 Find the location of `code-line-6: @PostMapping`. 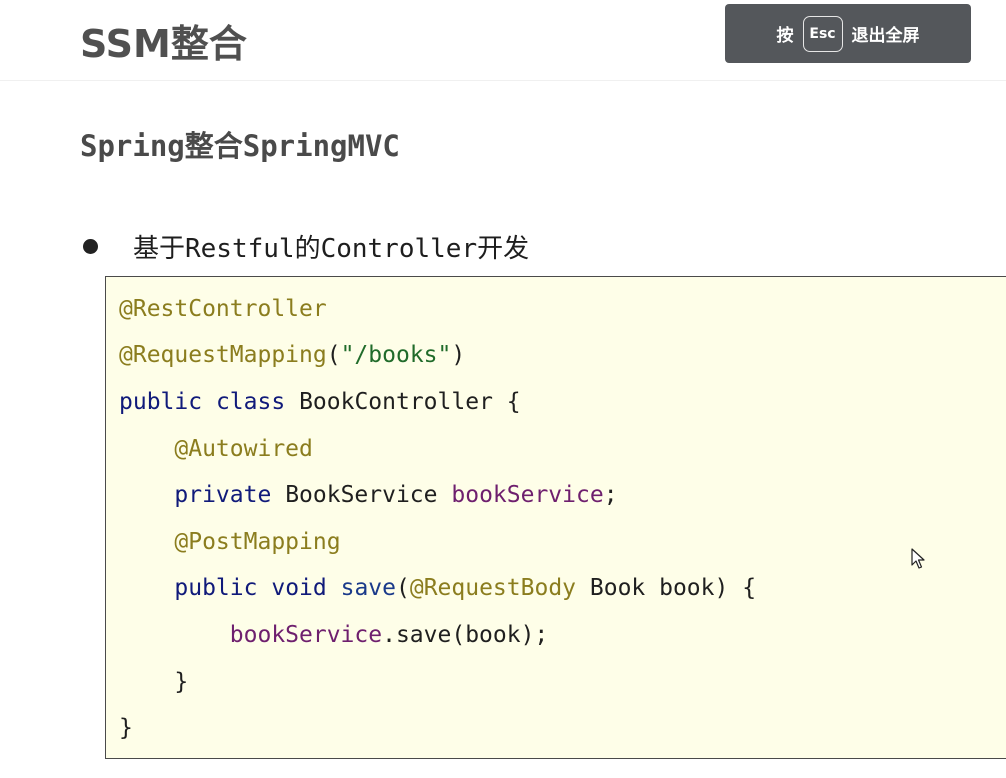

code-line-6: @PostMapping is located at coordinates (230, 542).